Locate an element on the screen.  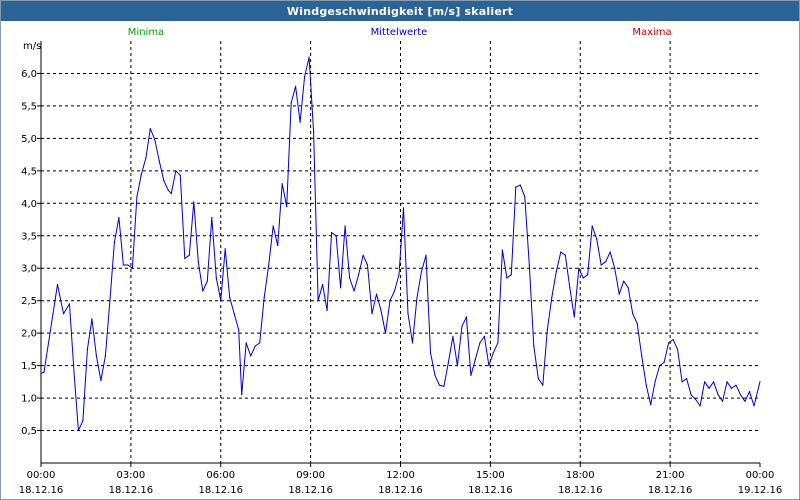
x-tick-time-8: 00:00 is located at coordinates (760, 475).